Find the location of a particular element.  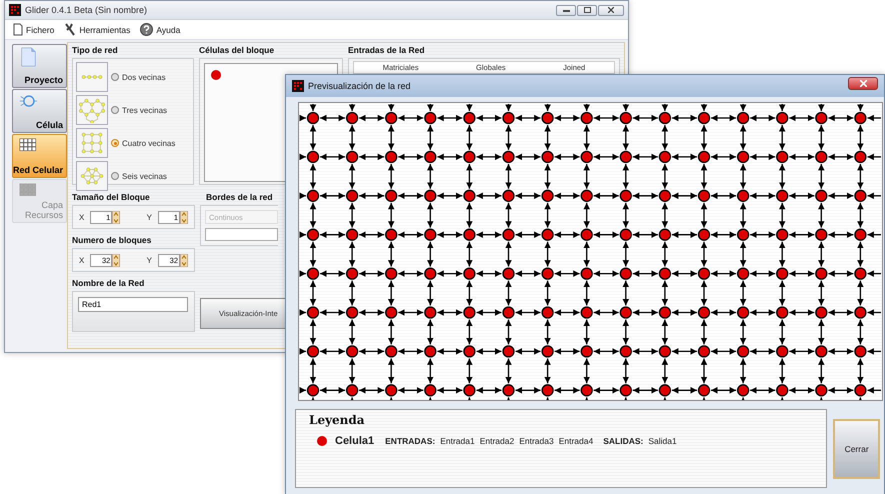

minimize-button is located at coordinates (566, 10).